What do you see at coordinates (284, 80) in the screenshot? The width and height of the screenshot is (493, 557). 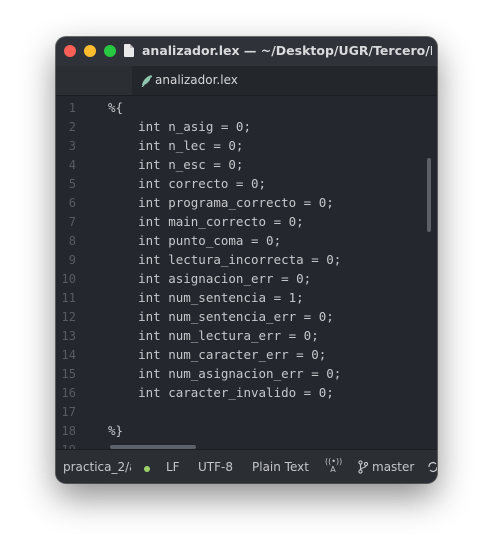 I see `tab-analizador-lex: analizador.lex` at bounding box center [284, 80].